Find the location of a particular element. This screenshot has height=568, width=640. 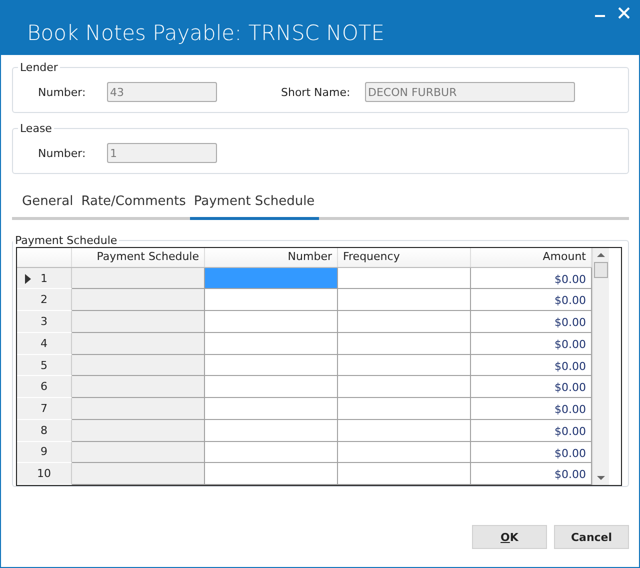

row-header: 7 is located at coordinates (44, 409).